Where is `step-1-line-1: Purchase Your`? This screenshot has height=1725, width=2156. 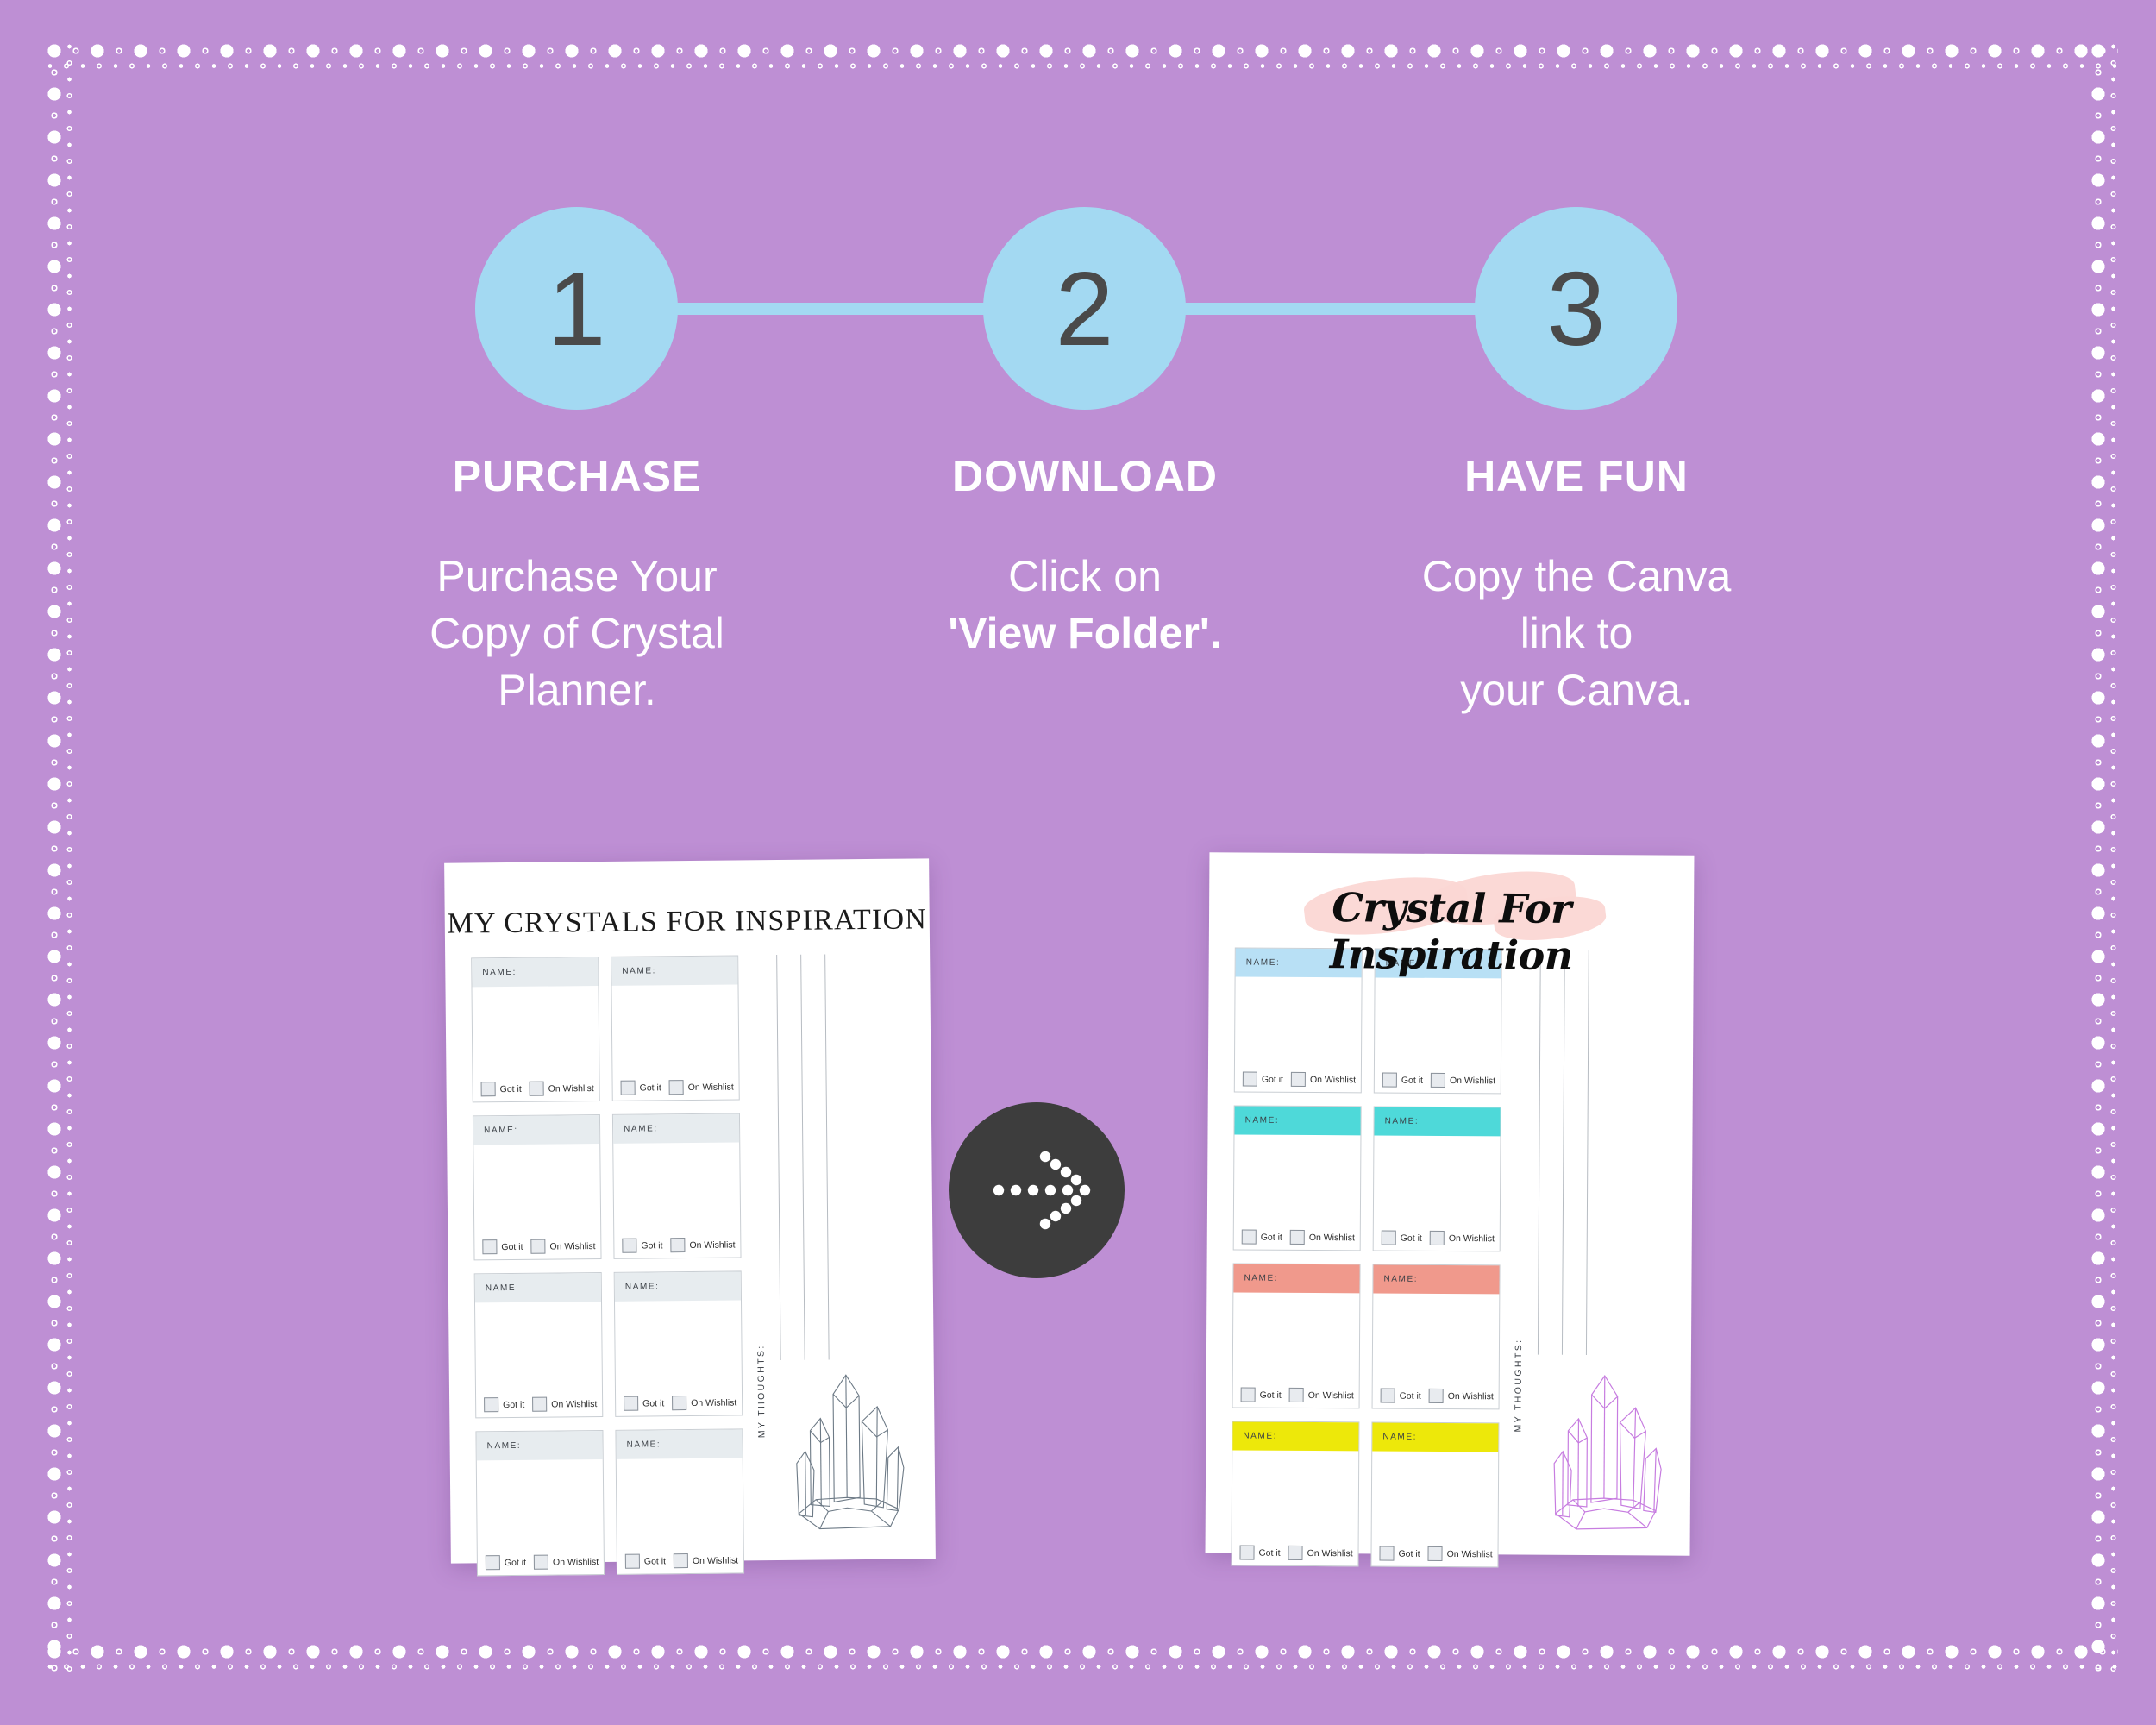 step-1-line-1: Purchase Your is located at coordinates (577, 576).